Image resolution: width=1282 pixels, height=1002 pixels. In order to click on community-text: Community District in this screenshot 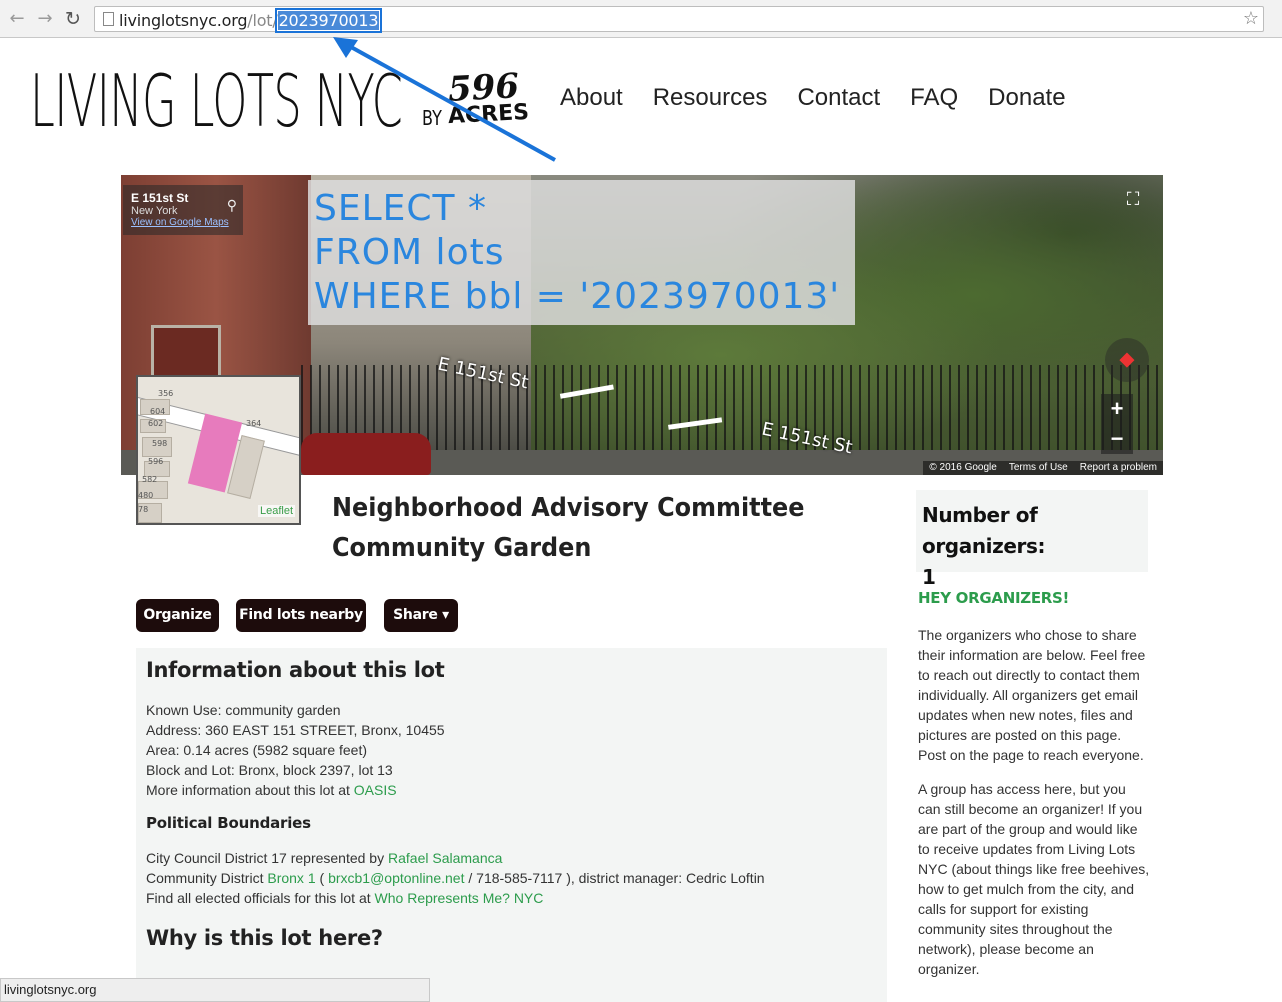, I will do `click(207, 878)`.